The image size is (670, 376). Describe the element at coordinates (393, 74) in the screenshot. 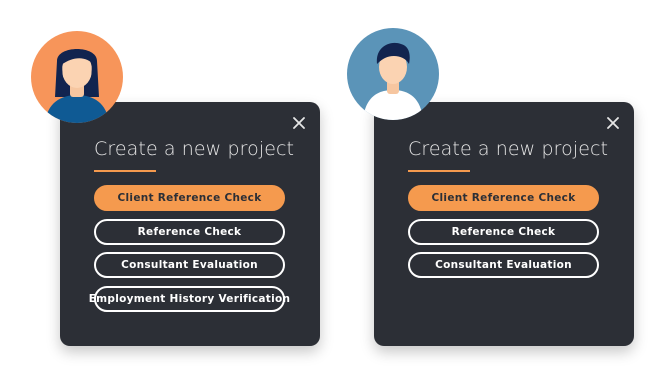

I see `male-avatar-icon` at that location.